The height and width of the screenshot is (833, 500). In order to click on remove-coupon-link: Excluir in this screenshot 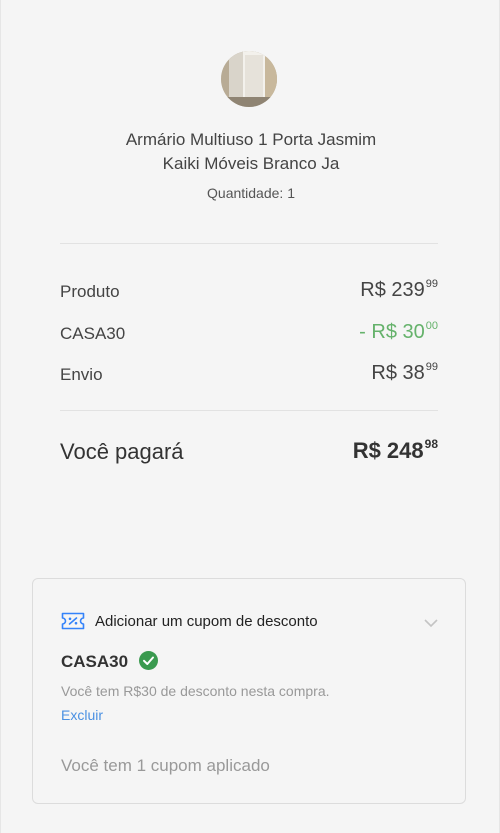, I will do `click(82, 715)`.